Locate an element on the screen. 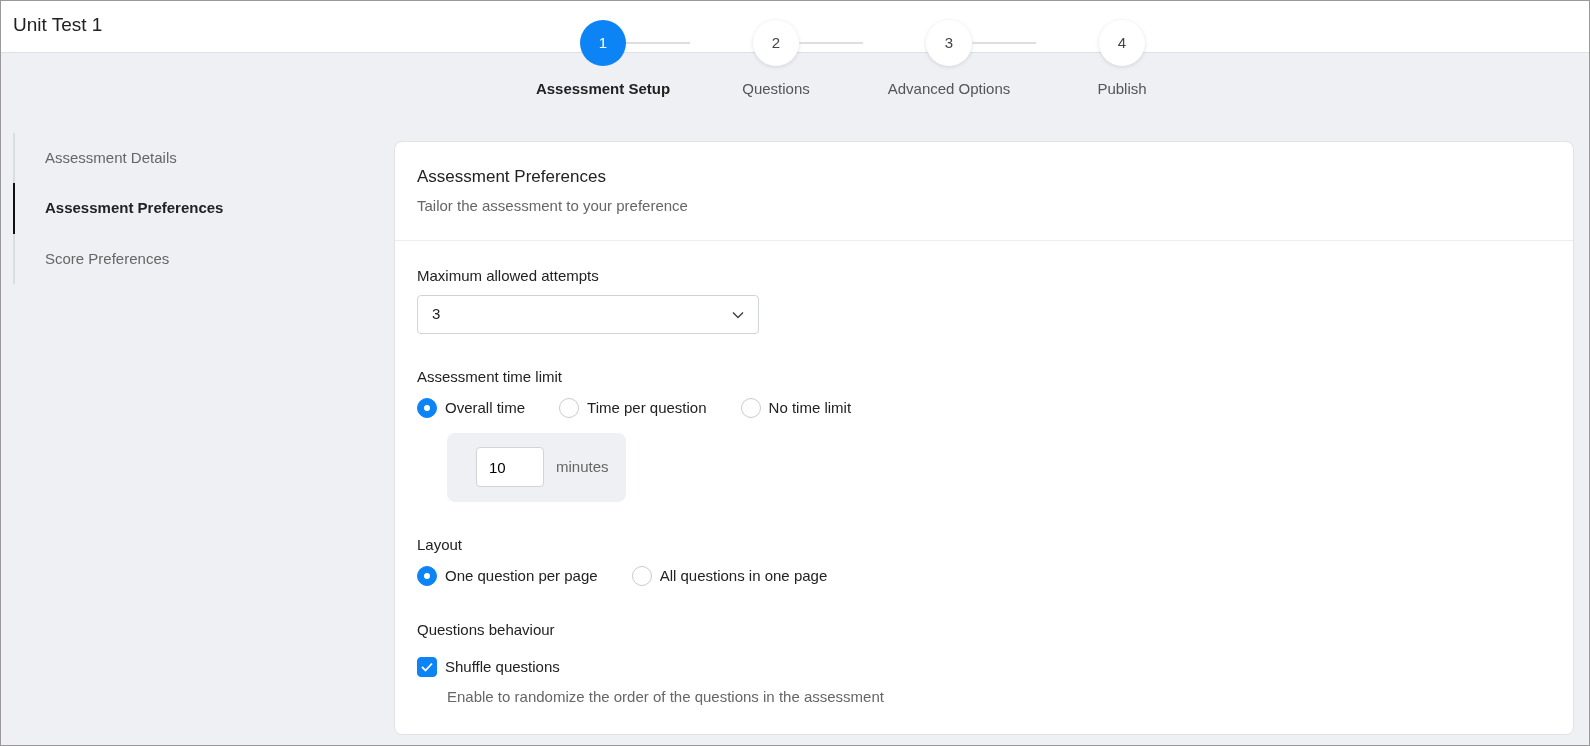 This screenshot has width=1590, height=746. attempts-dropdown: 3 is located at coordinates (588, 314).